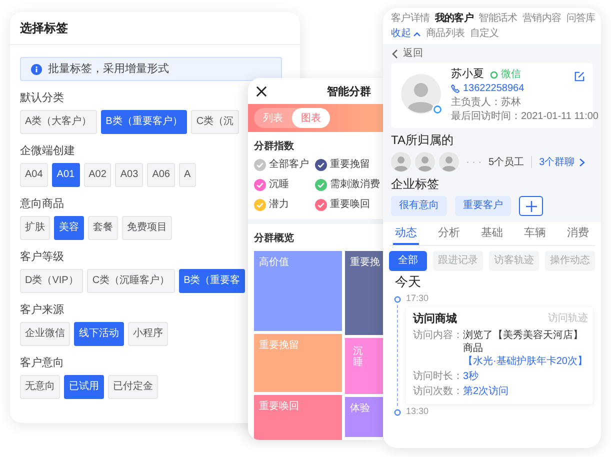  Describe the element at coordinates (350, 205) in the screenshot. I see `legend-label: 重要唤回` at that location.